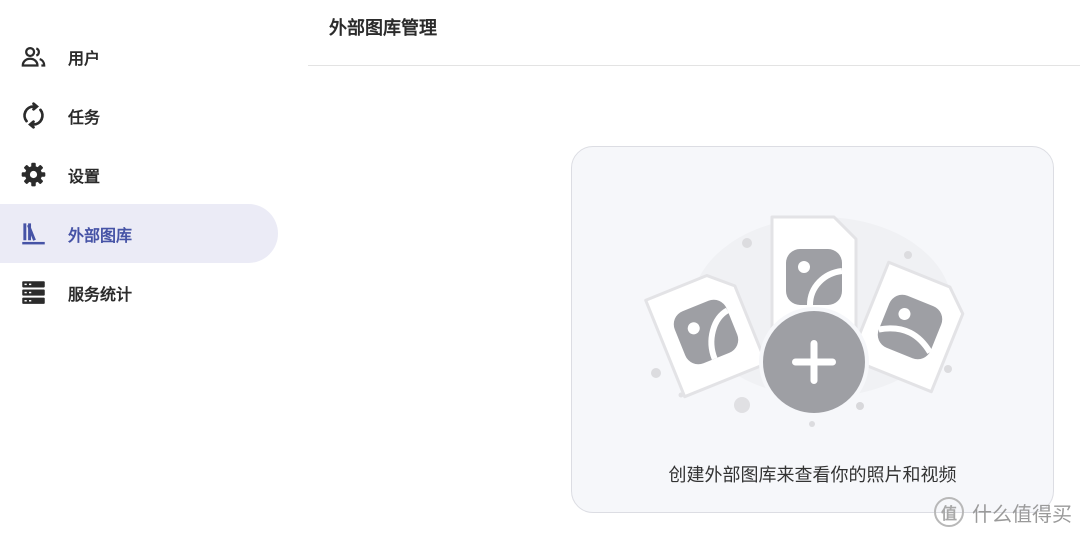  I want to click on page-title: 外部图库管理, so click(383, 28).